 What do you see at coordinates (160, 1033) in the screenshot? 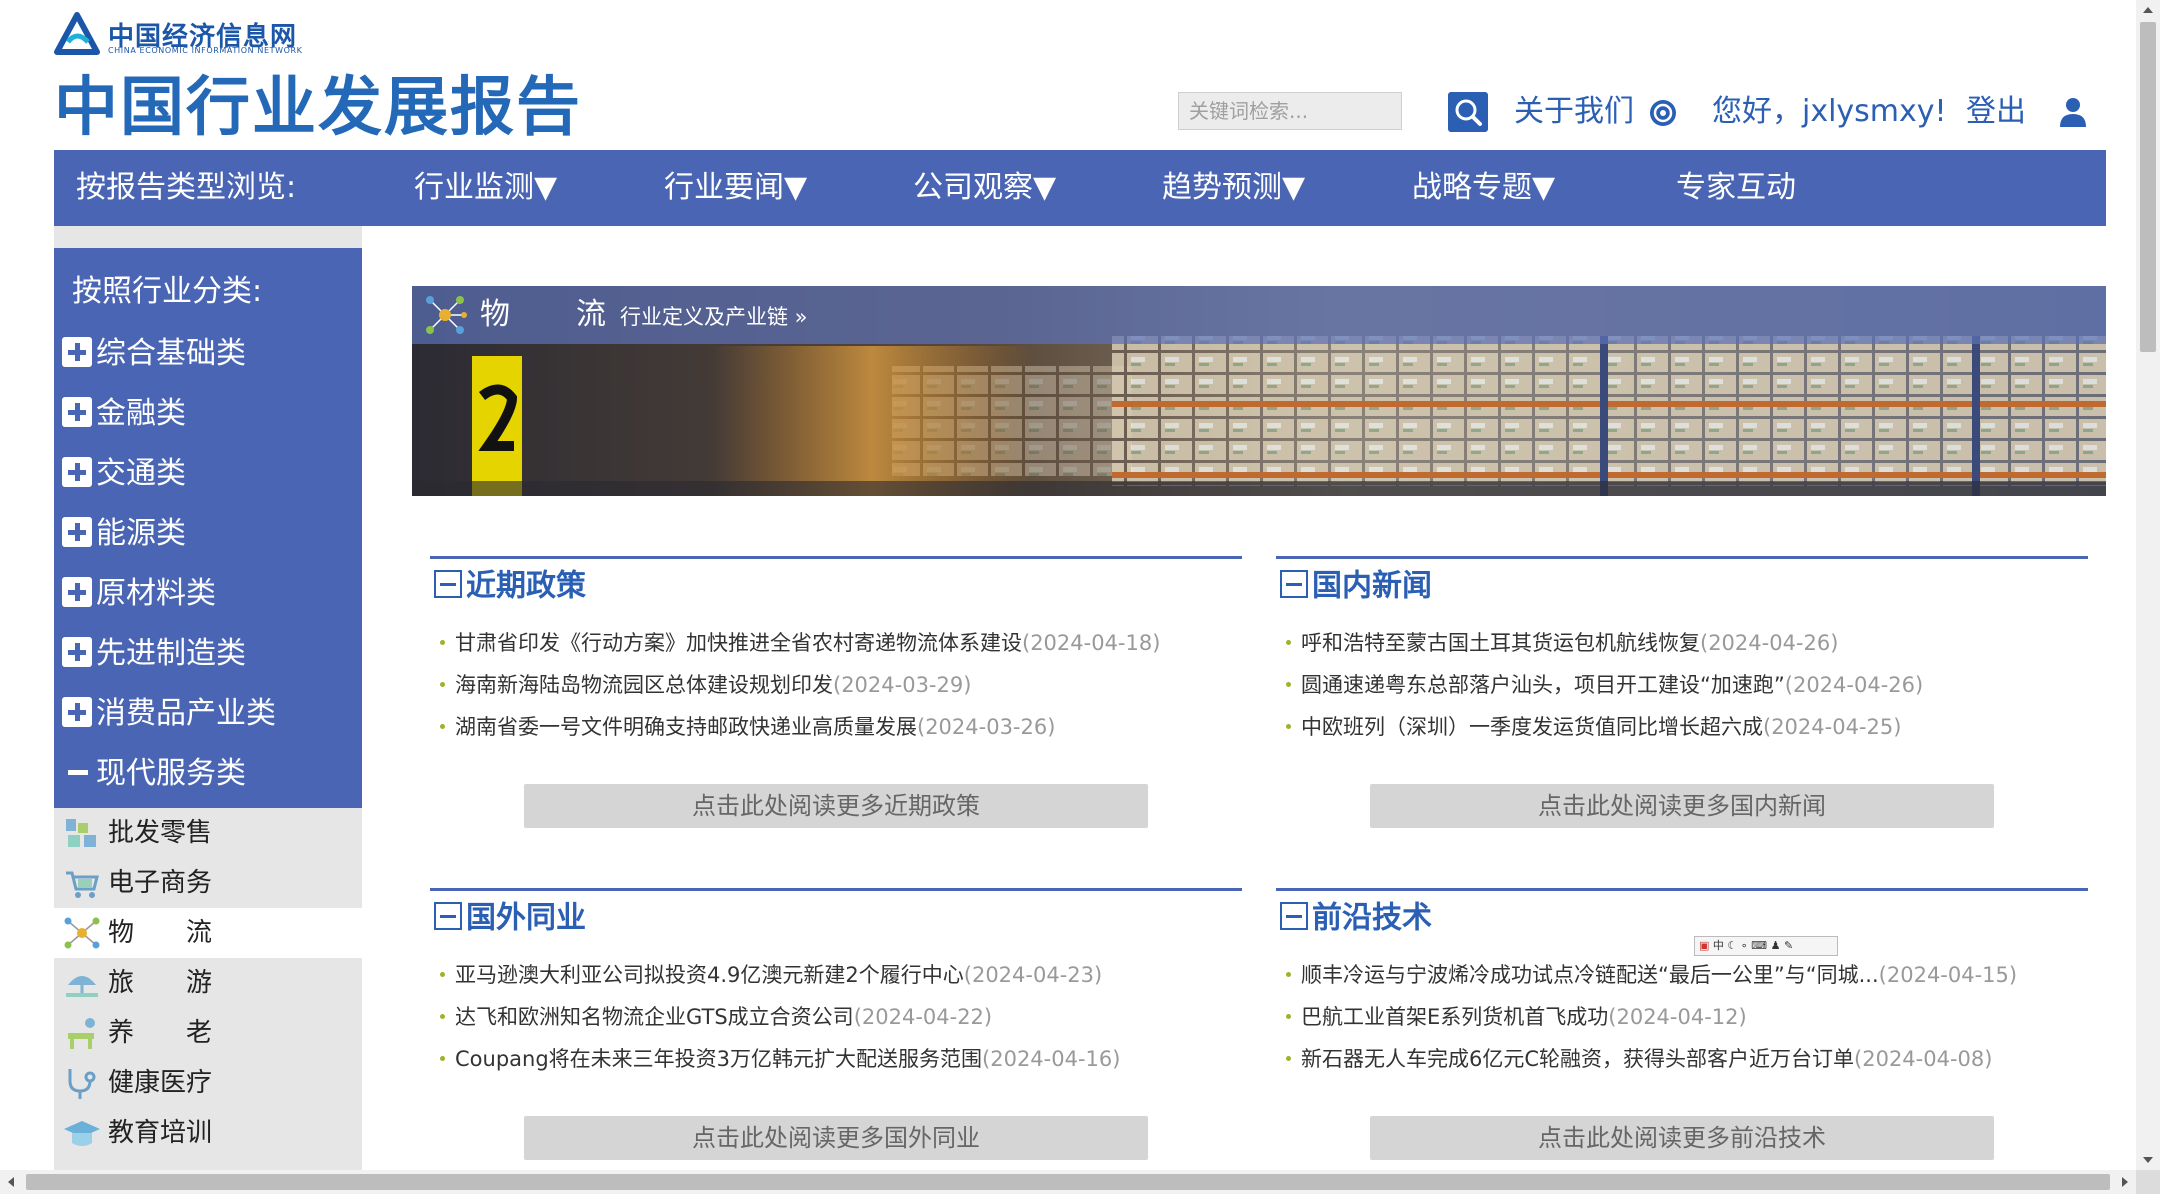
I see `subcategory-label: 养 老` at bounding box center [160, 1033].